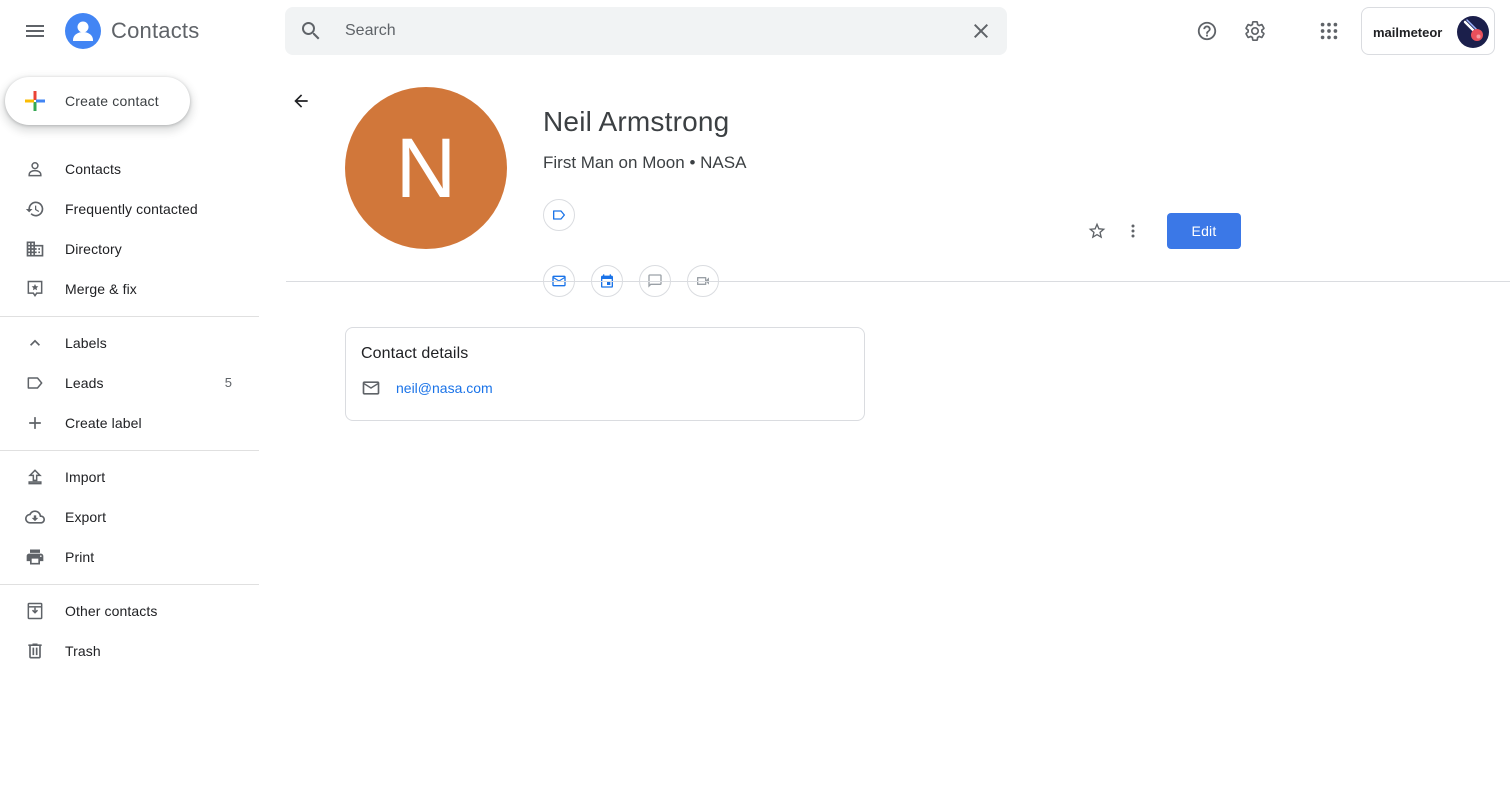 Image resolution: width=1510 pixels, height=800 pixels. I want to click on sidebar-item-label: Print, so click(80, 557).